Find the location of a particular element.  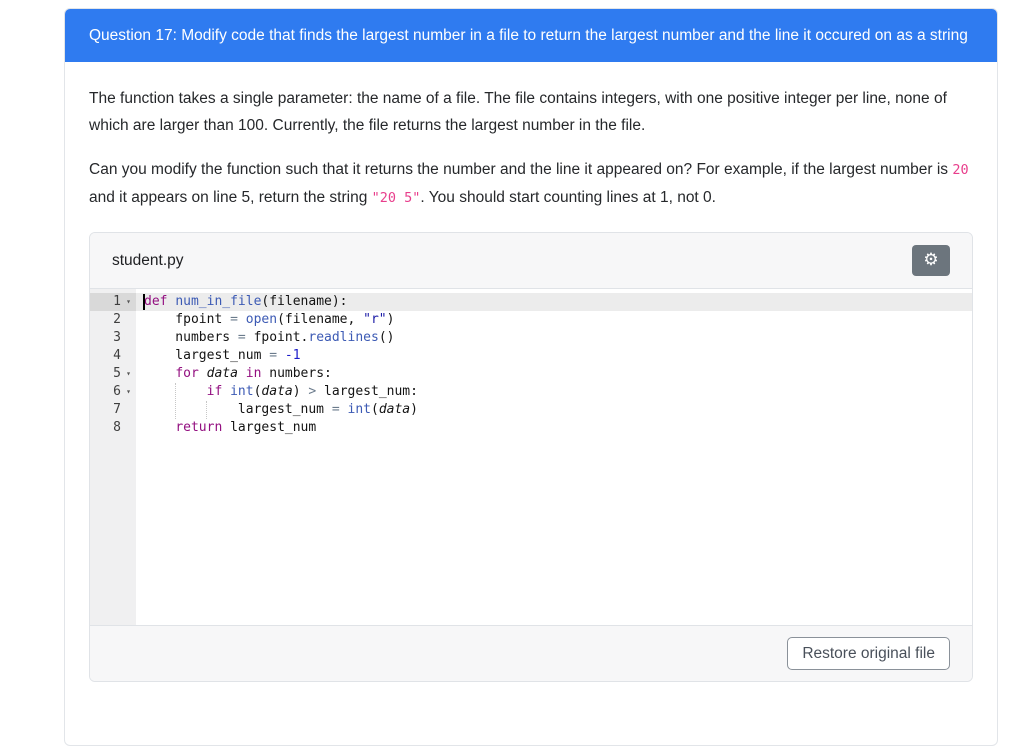

filename-label: student.py is located at coordinates (148, 260).